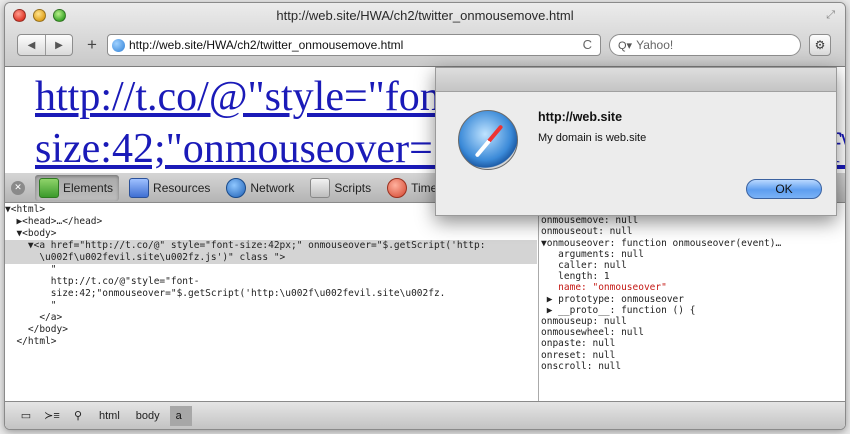  What do you see at coordinates (580, 117) in the screenshot?
I see `alert-title: http://web.site` at bounding box center [580, 117].